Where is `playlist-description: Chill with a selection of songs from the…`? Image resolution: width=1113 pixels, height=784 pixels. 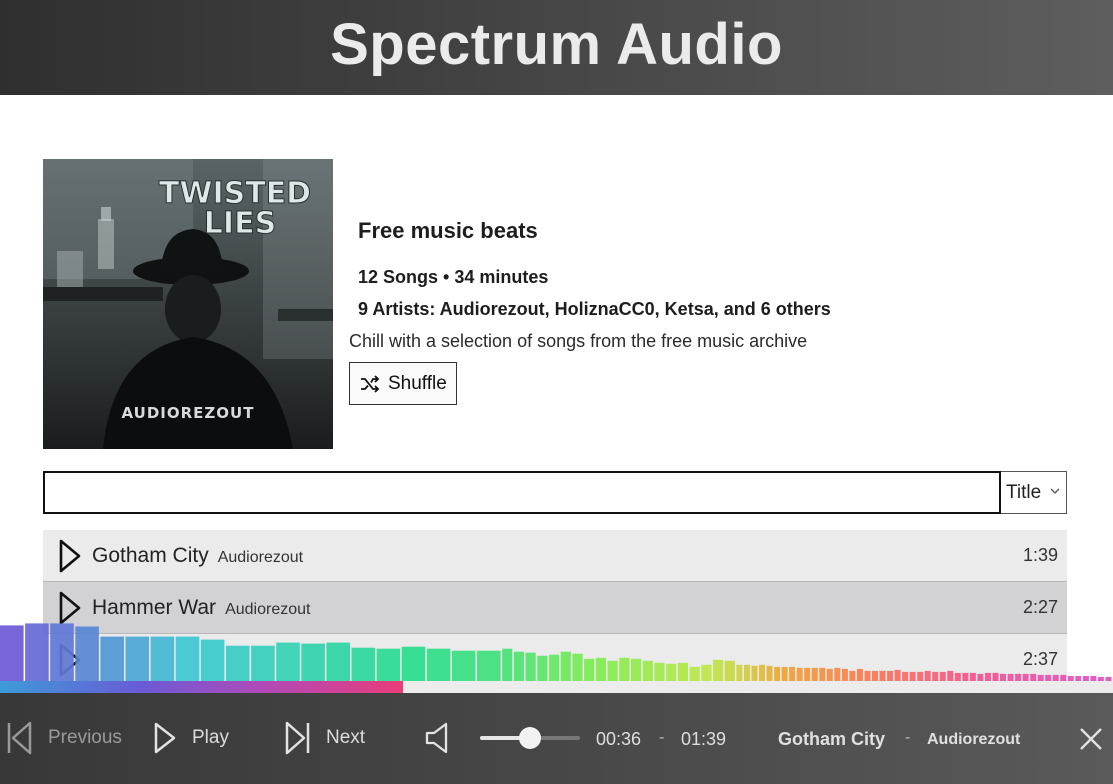
playlist-description: Chill with a selection of songs from the… is located at coordinates (578, 341).